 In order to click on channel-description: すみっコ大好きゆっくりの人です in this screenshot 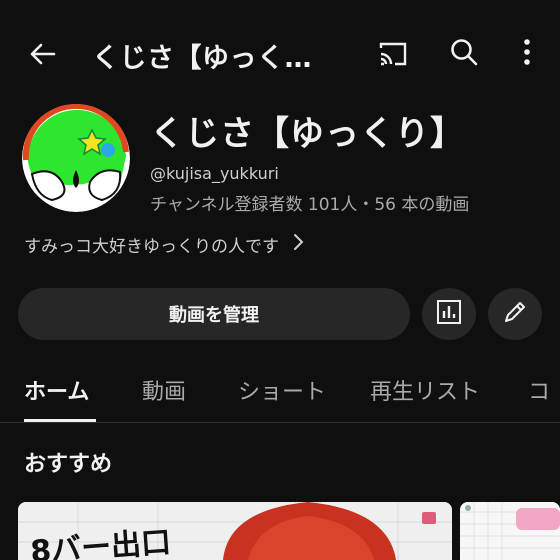, I will do `click(164, 244)`.